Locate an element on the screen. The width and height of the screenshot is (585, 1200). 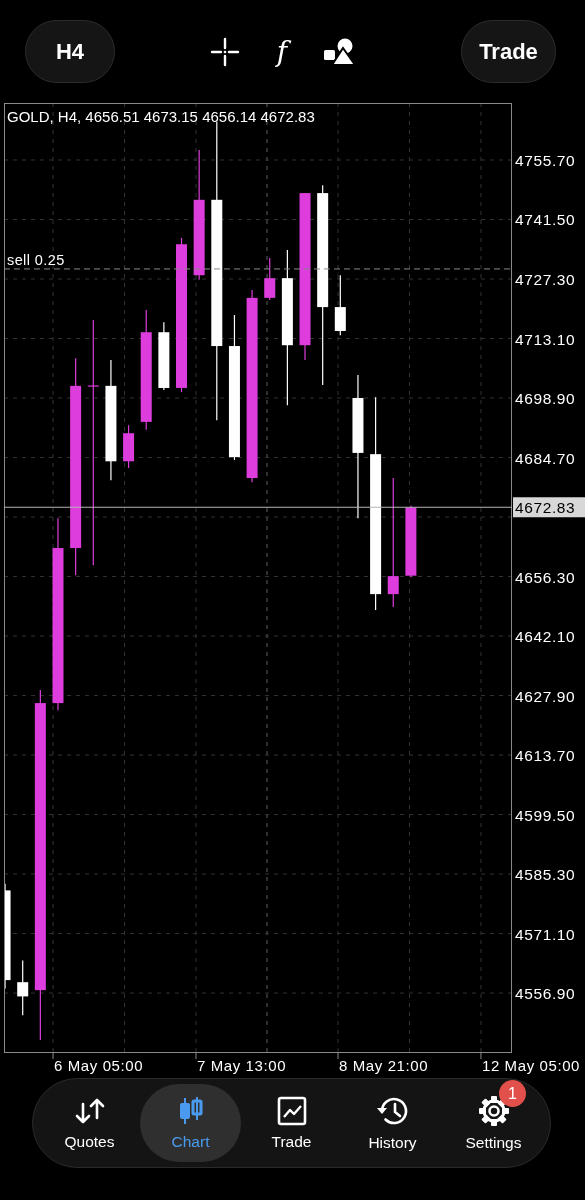
price-label: 4571.10 is located at coordinates (545, 934).